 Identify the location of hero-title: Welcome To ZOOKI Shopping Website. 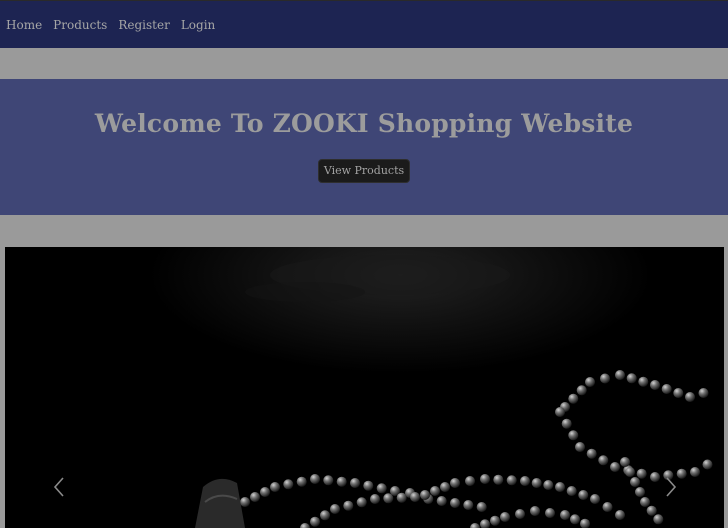
(364, 123).